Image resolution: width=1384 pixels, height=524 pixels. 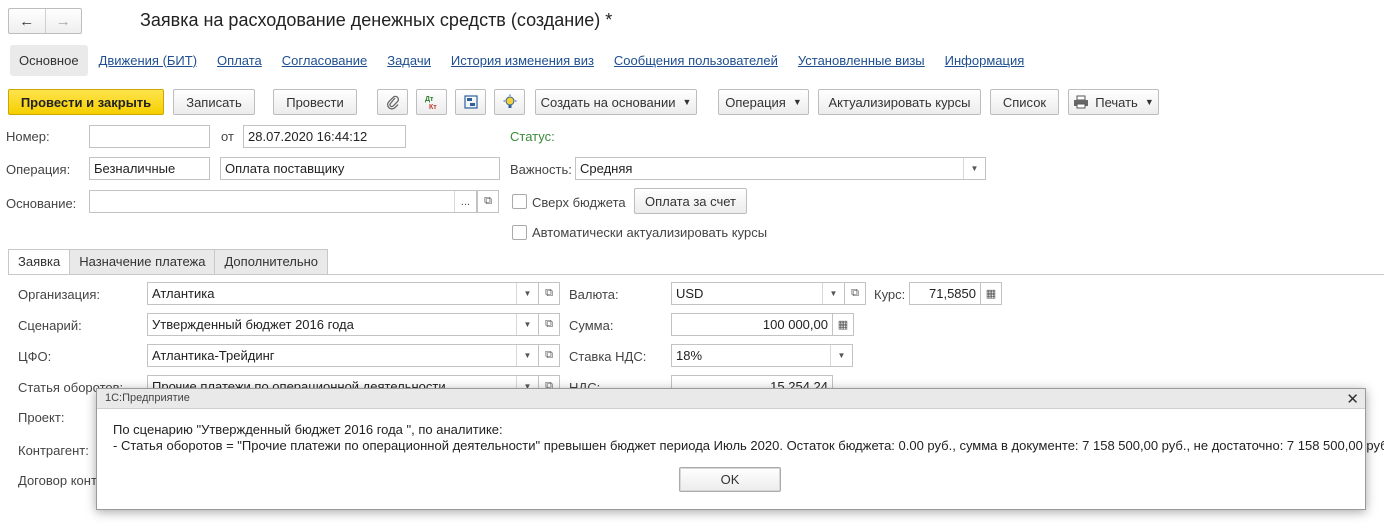 What do you see at coordinates (271, 261) in the screenshot?
I see `tab-additional: Дополнительно` at bounding box center [271, 261].